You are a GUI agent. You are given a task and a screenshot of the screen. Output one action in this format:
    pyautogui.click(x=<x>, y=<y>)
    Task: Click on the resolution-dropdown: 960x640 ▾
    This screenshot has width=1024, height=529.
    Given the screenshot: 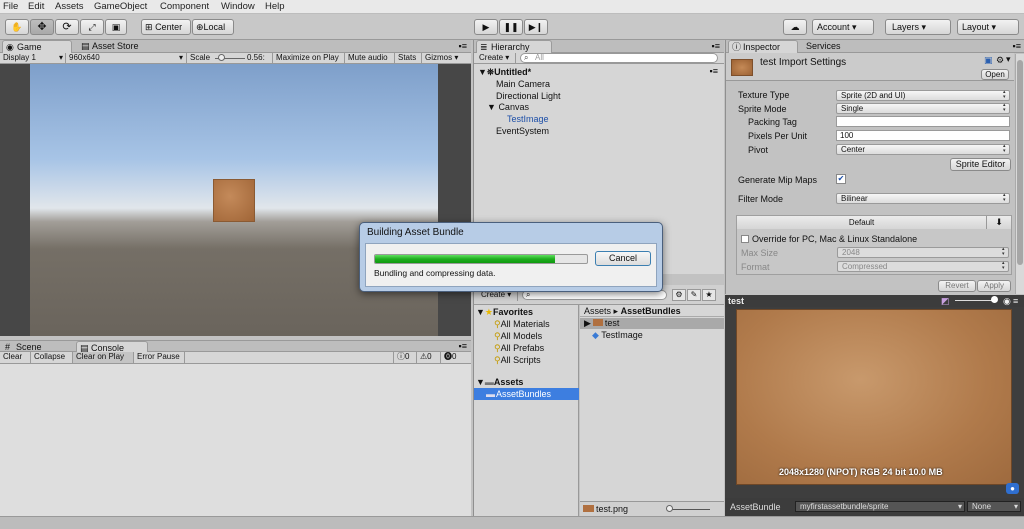 What is the action you would take?
    pyautogui.click(x=126, y=58)
    